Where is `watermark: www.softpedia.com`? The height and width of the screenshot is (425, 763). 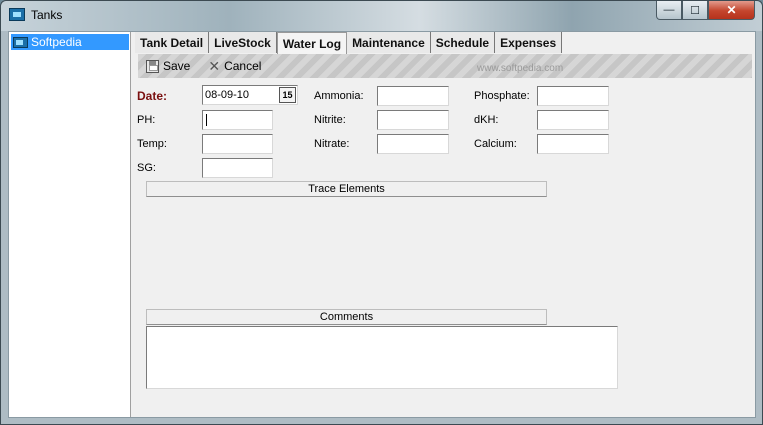 watermark: www.softpedia.com is located at coordinates (520, 68).